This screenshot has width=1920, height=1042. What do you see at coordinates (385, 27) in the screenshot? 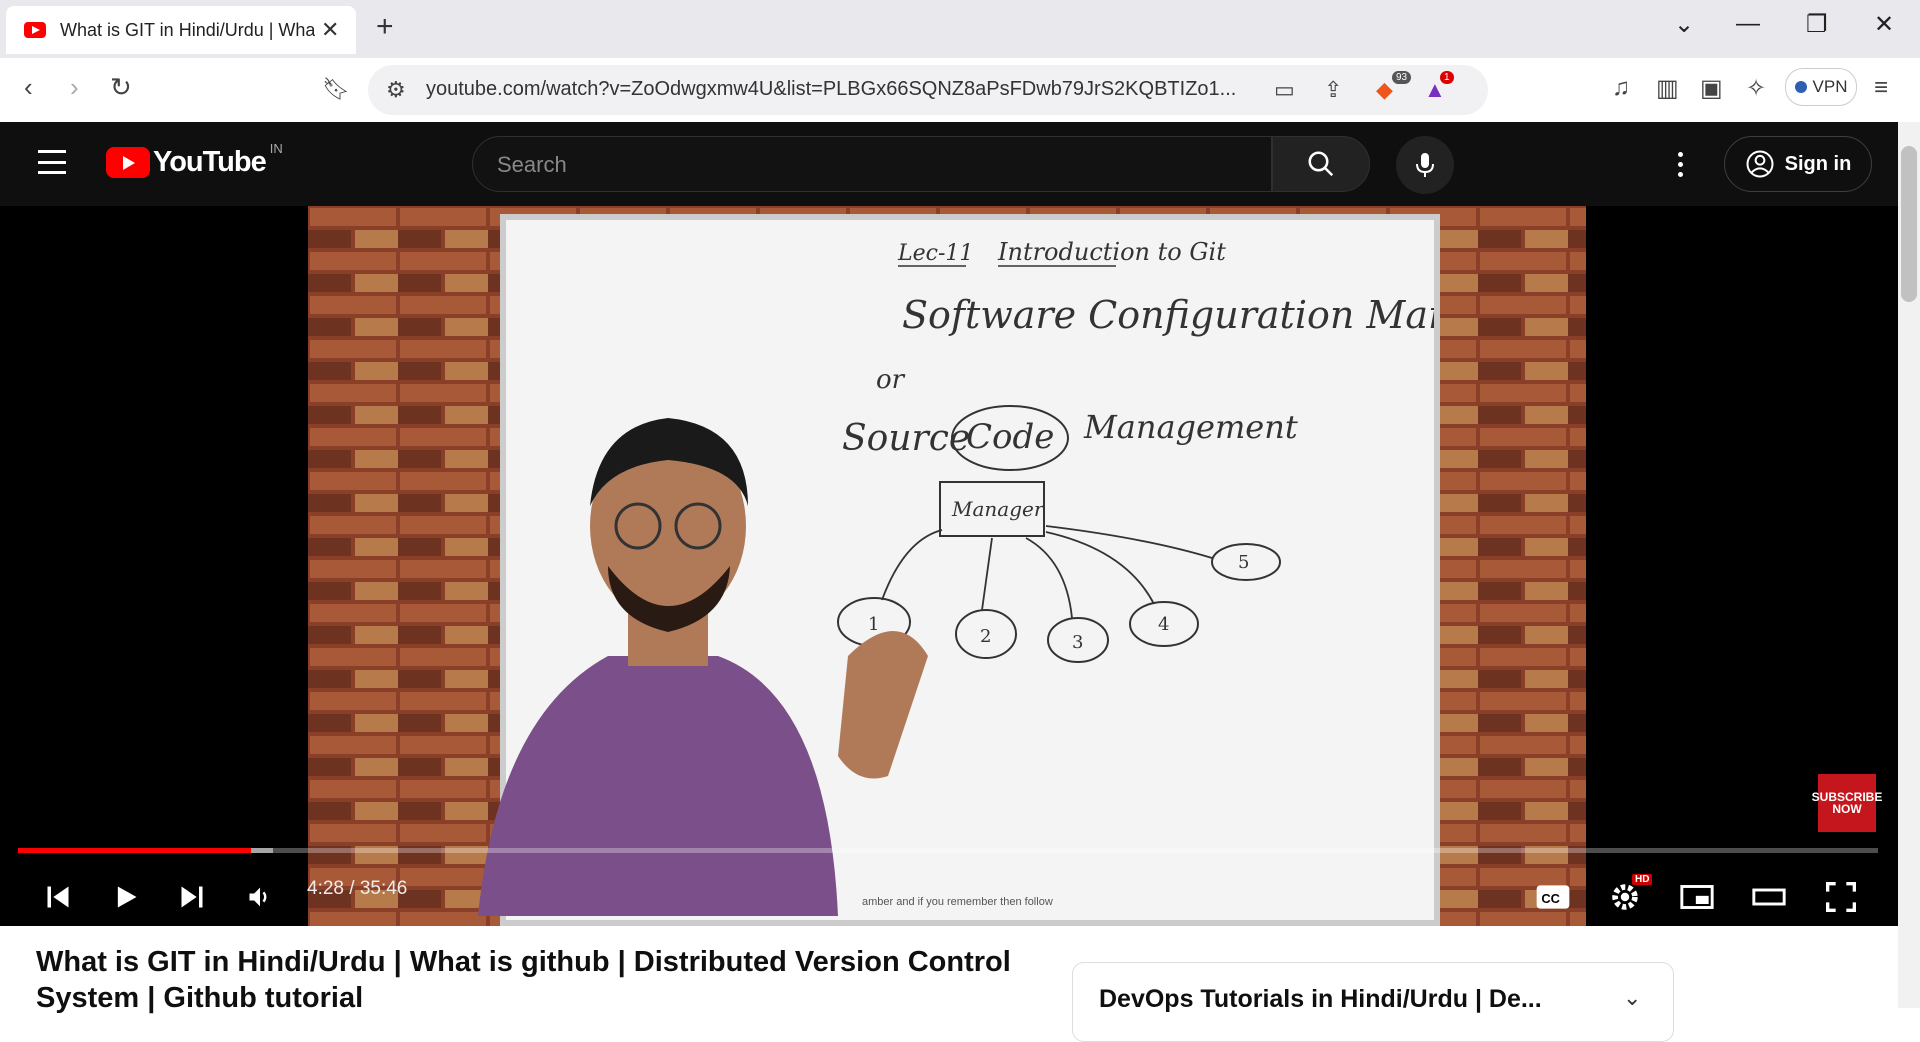
I see `new-tab-button: +` at bounding box center [385, 27].